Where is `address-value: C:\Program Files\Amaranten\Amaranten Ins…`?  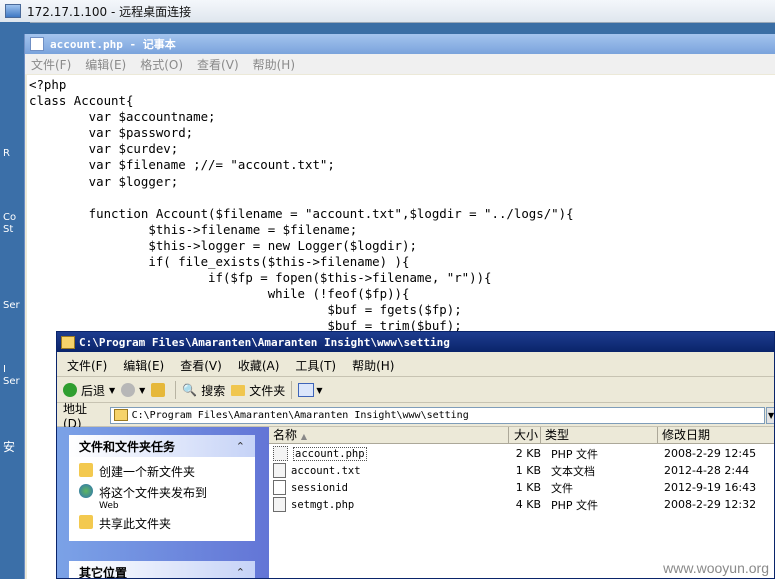
address-value: C:\Program Files\Amaranten\Amaranten Ins… is located at coordinates (300, 415).